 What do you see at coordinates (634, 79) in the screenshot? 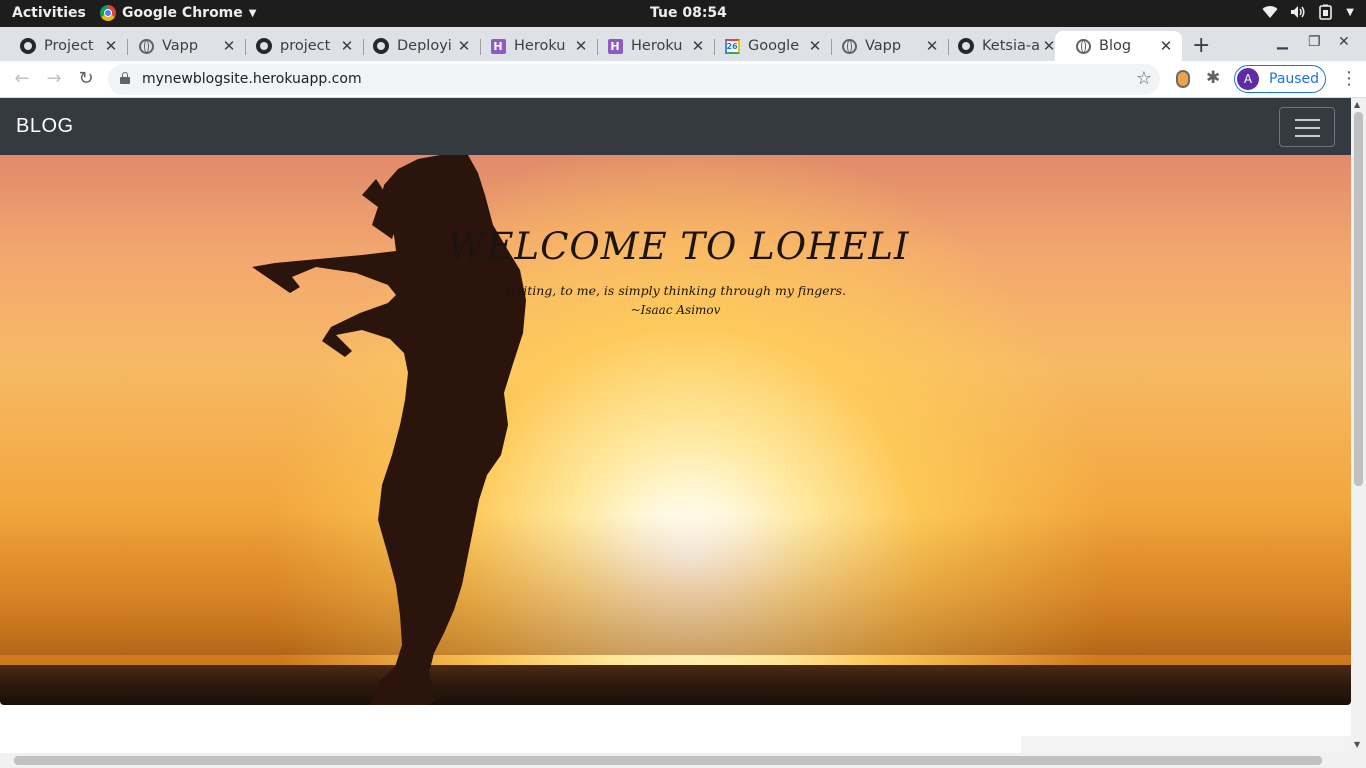
I see `address-bar: mynewblogsite.herokuapp.com ☆` at bounding box center [634, 79].